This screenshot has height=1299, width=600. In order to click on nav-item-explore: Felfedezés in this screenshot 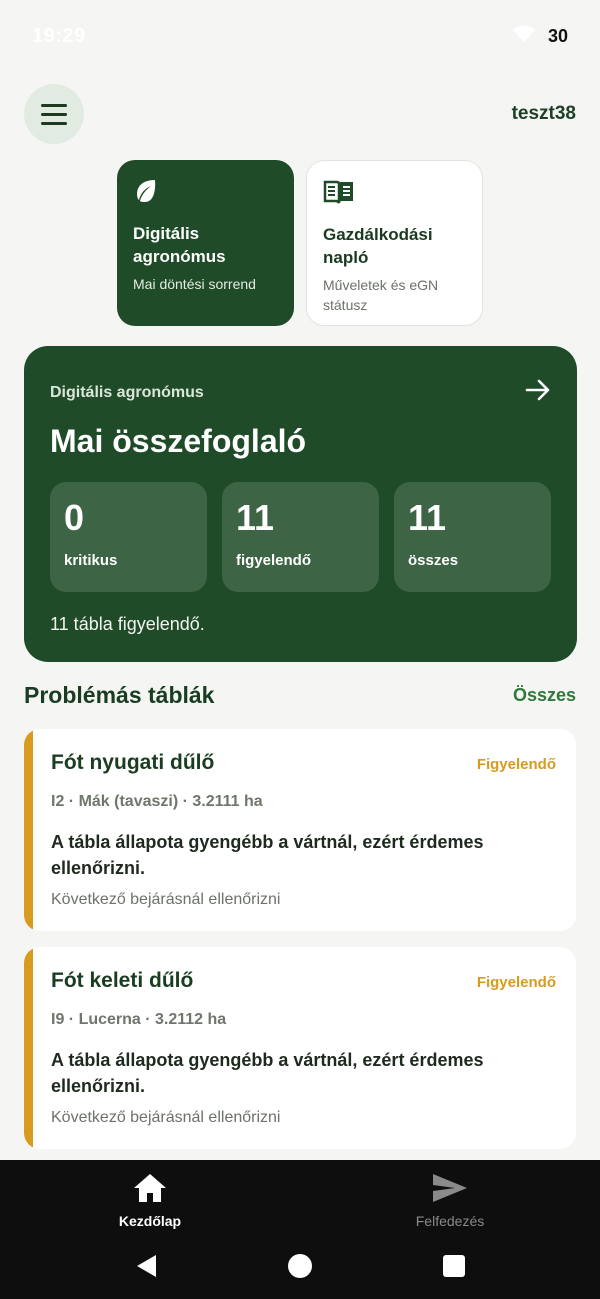, I will do `click(450, 1196)`.